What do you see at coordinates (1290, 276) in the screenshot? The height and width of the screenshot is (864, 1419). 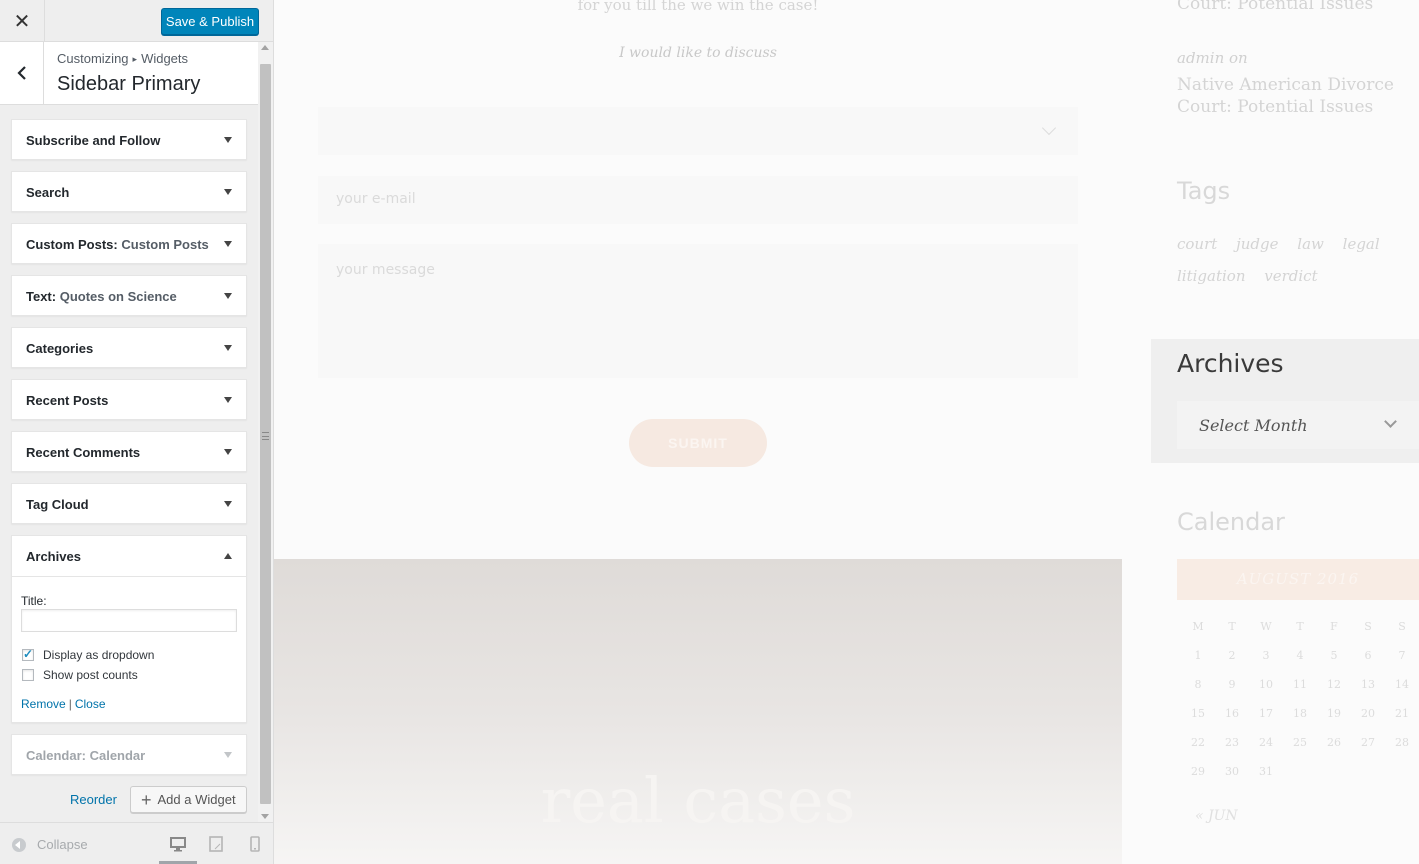 I see `tag-link: verdict` at bounding box center [1290, 276].